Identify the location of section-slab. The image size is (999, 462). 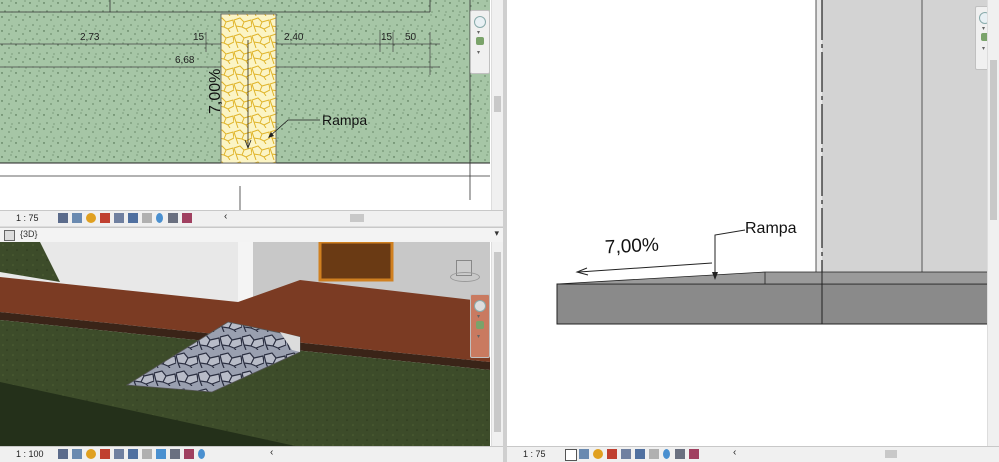
(777, 304).